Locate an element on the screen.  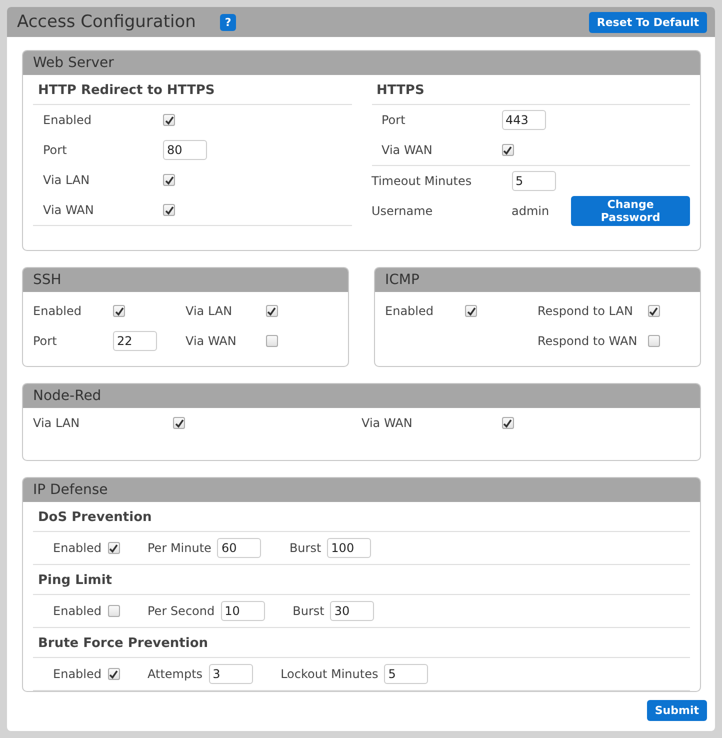
field-label: Timeout Minutes is located at coordinates (422, 181).